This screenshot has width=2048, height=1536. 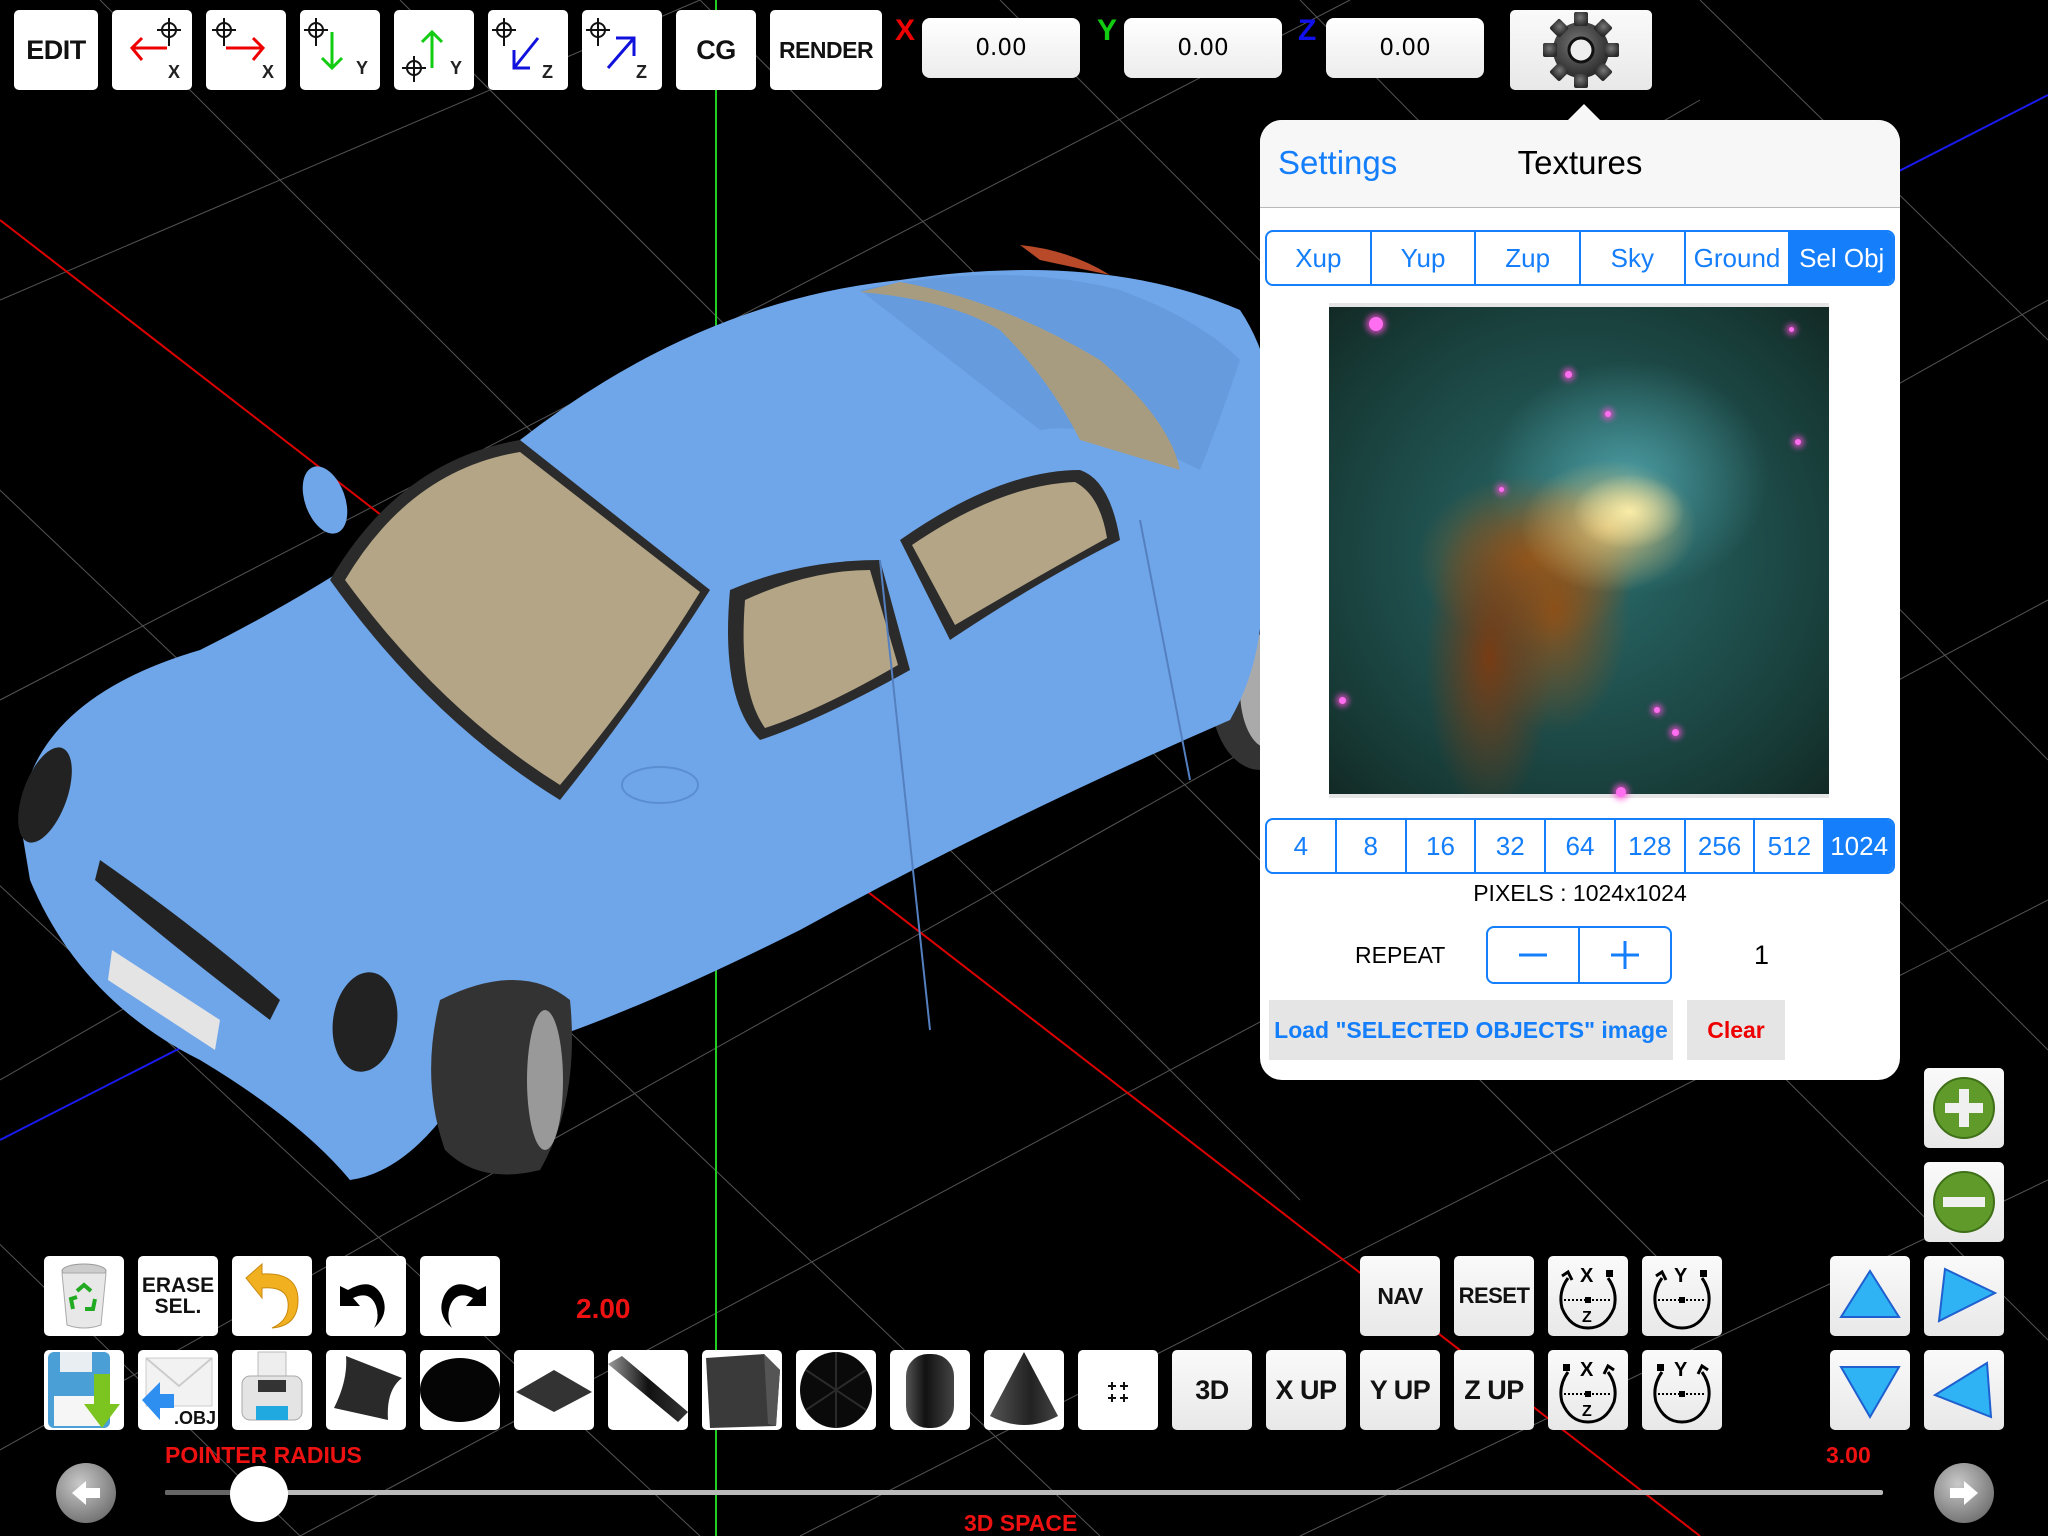 I want to click on y-coord-field: 0.00, so click(x=1203, y=48).